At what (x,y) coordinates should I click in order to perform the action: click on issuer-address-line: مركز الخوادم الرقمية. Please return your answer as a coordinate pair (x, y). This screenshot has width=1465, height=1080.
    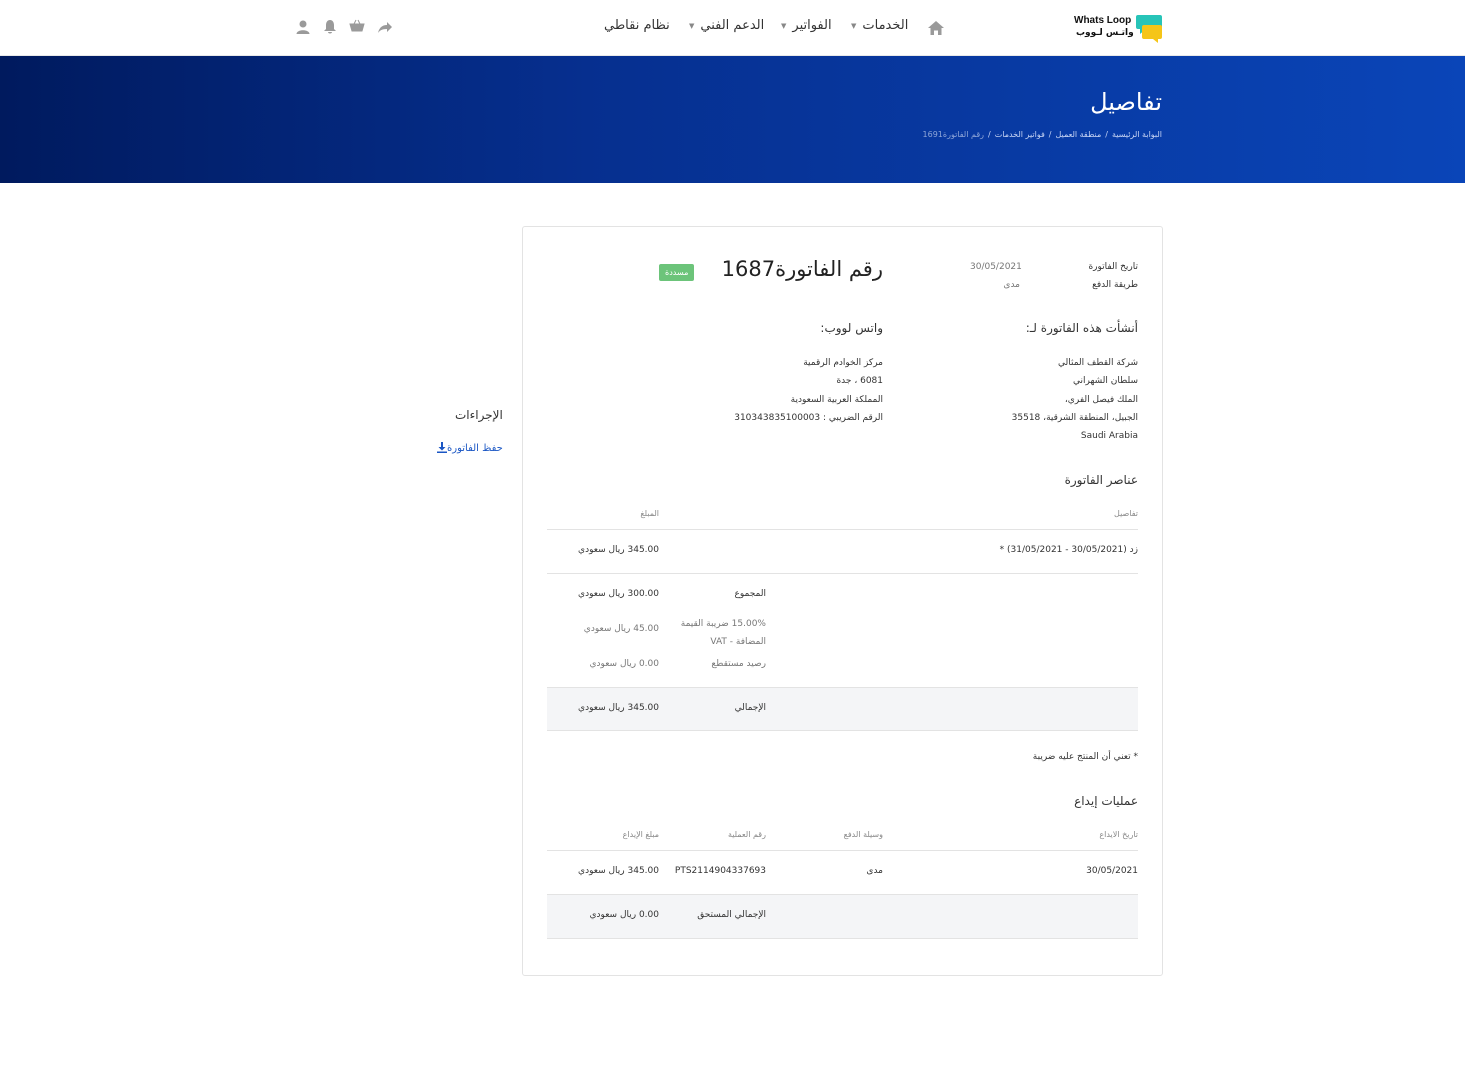
    Looking at the image, I should click on (843, 363).